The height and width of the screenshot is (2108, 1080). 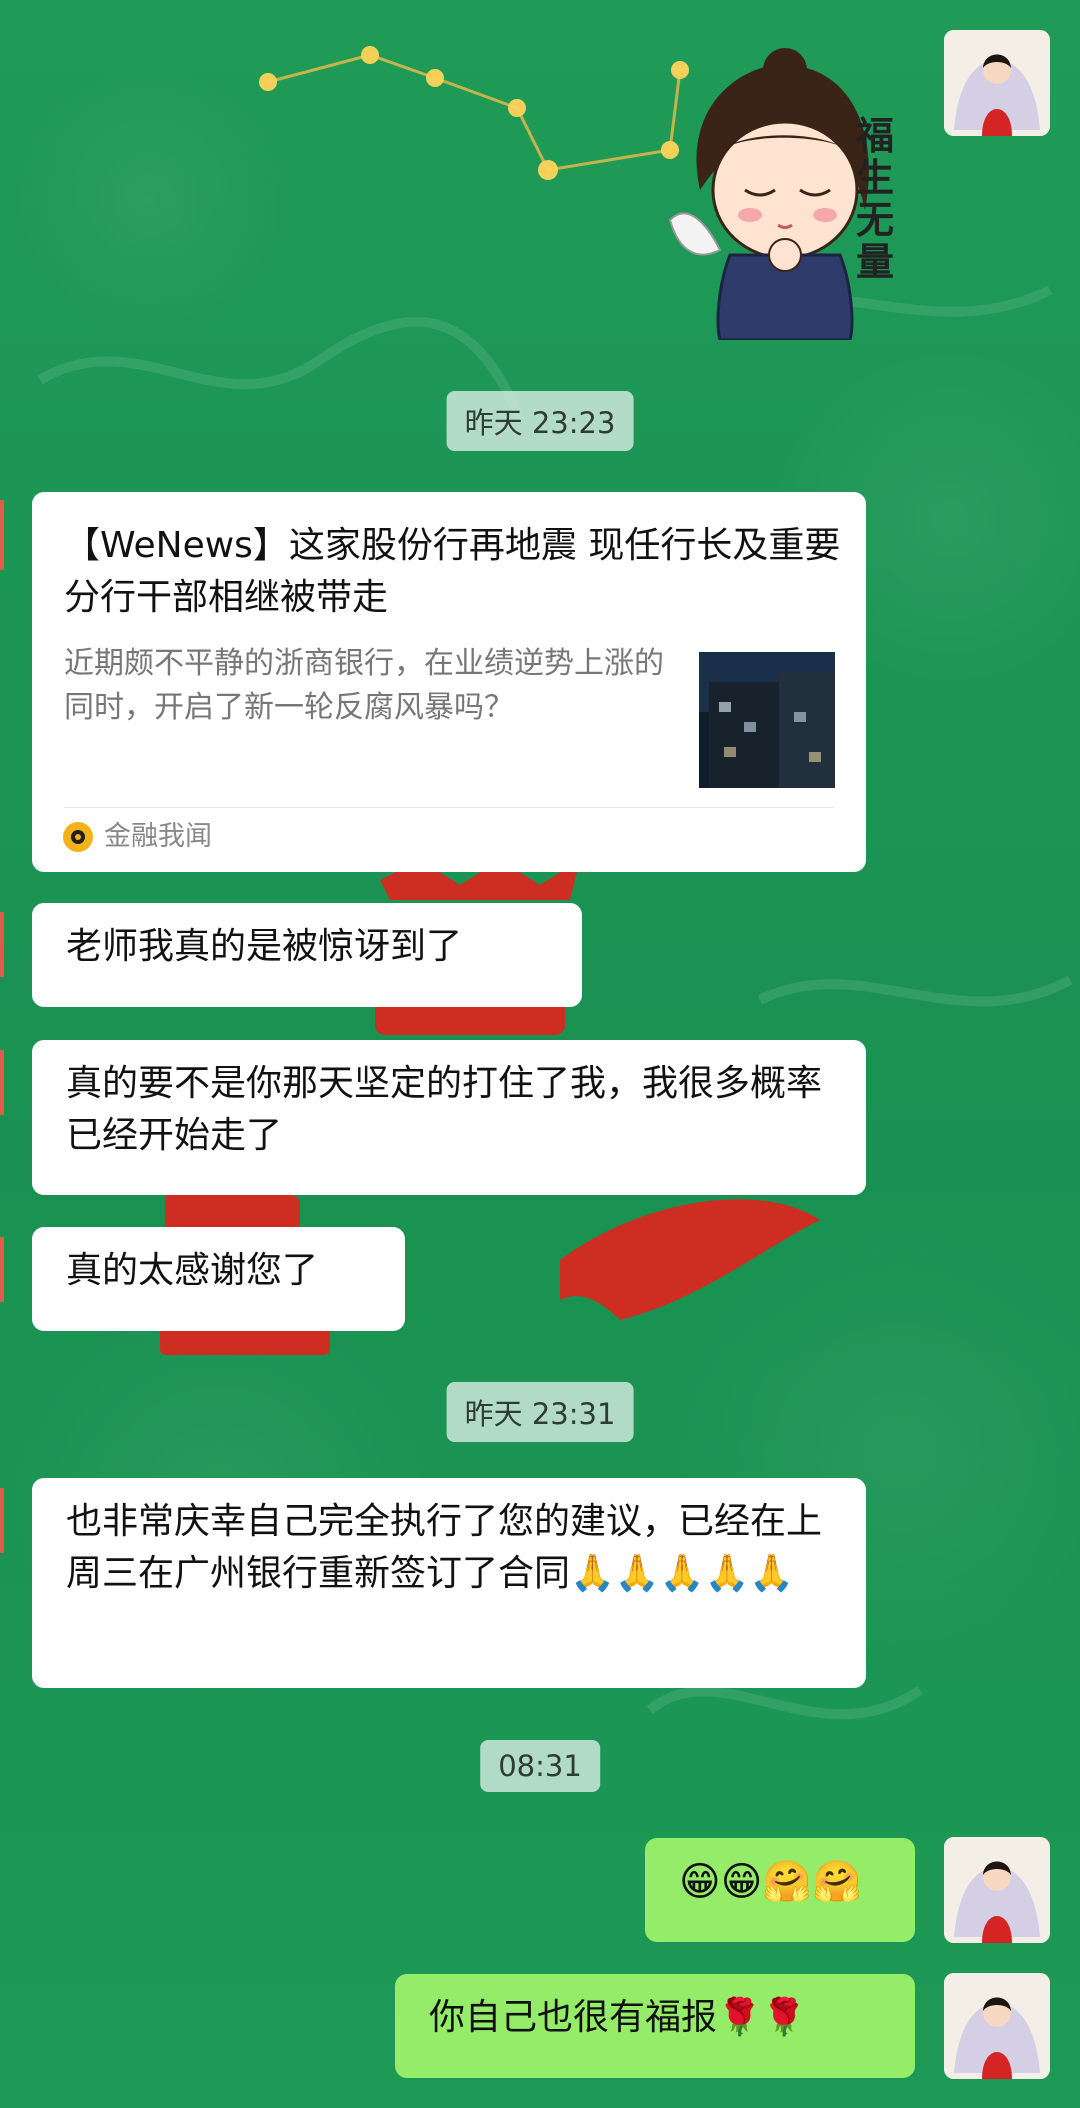 What do you see at coordinates (618, 2017) in the screenshot?
I see `message-text: 你自己也很有福报🌹🌹` at bounding box center [618, 2017].